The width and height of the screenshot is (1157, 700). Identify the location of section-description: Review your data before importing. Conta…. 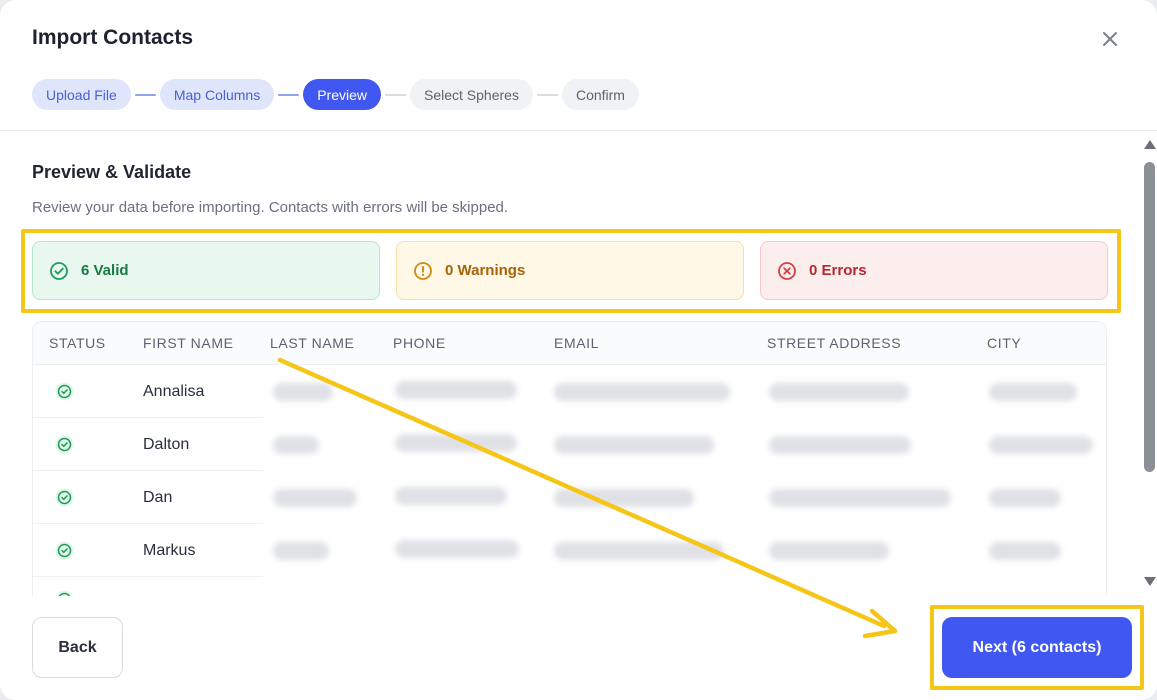
(270, 207).